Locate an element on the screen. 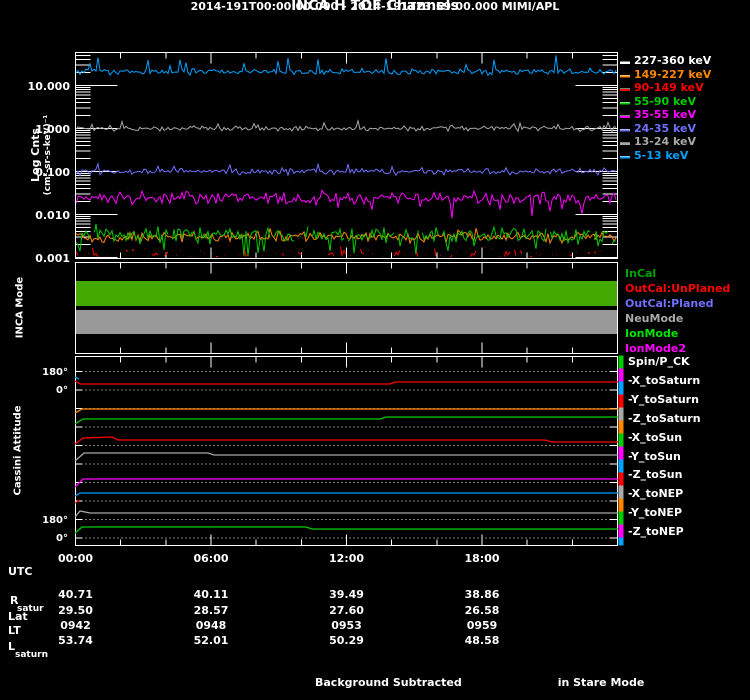 This screenshot has height=700, width=750. table-row-label: Lat is located at coordinates (18, 616).